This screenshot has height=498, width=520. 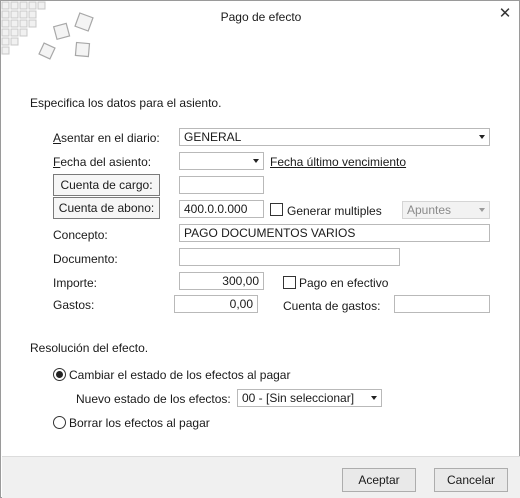 I want to click on radio-selected-dot, so click(x=59, y=374).